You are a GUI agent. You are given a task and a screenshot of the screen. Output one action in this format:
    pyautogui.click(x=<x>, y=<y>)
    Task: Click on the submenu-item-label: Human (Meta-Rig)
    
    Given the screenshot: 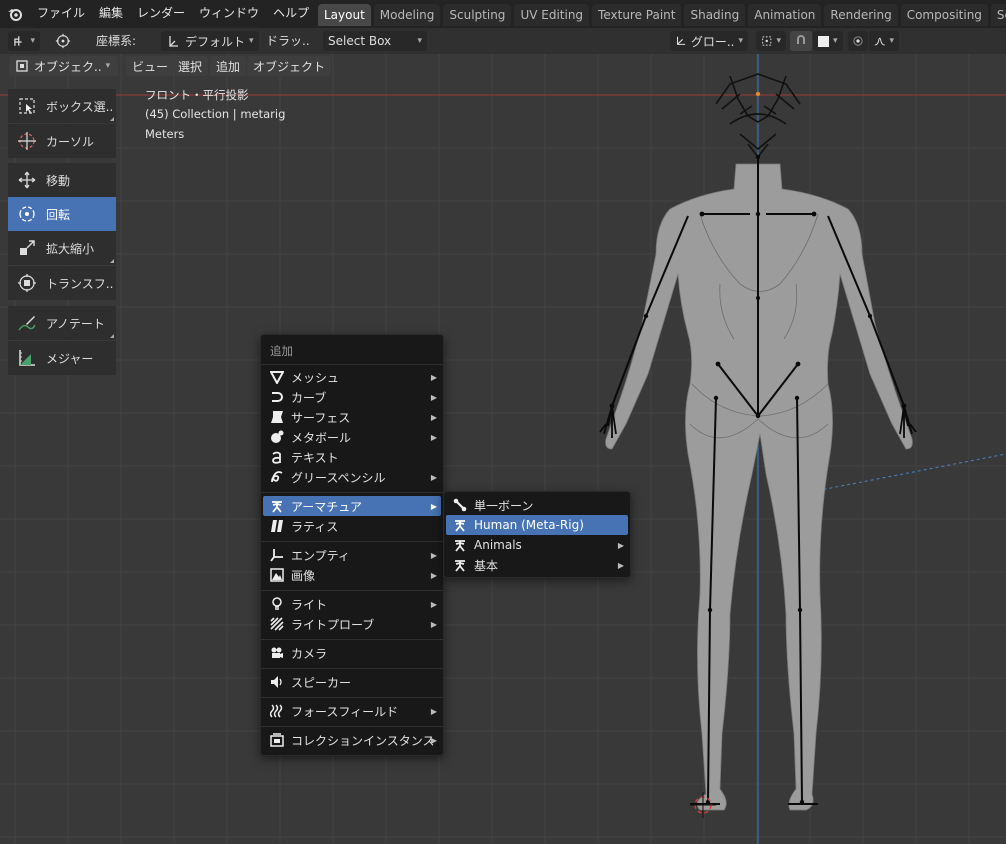 What is the action you would take?
    pyautogui.click(x=529, y=525)
    